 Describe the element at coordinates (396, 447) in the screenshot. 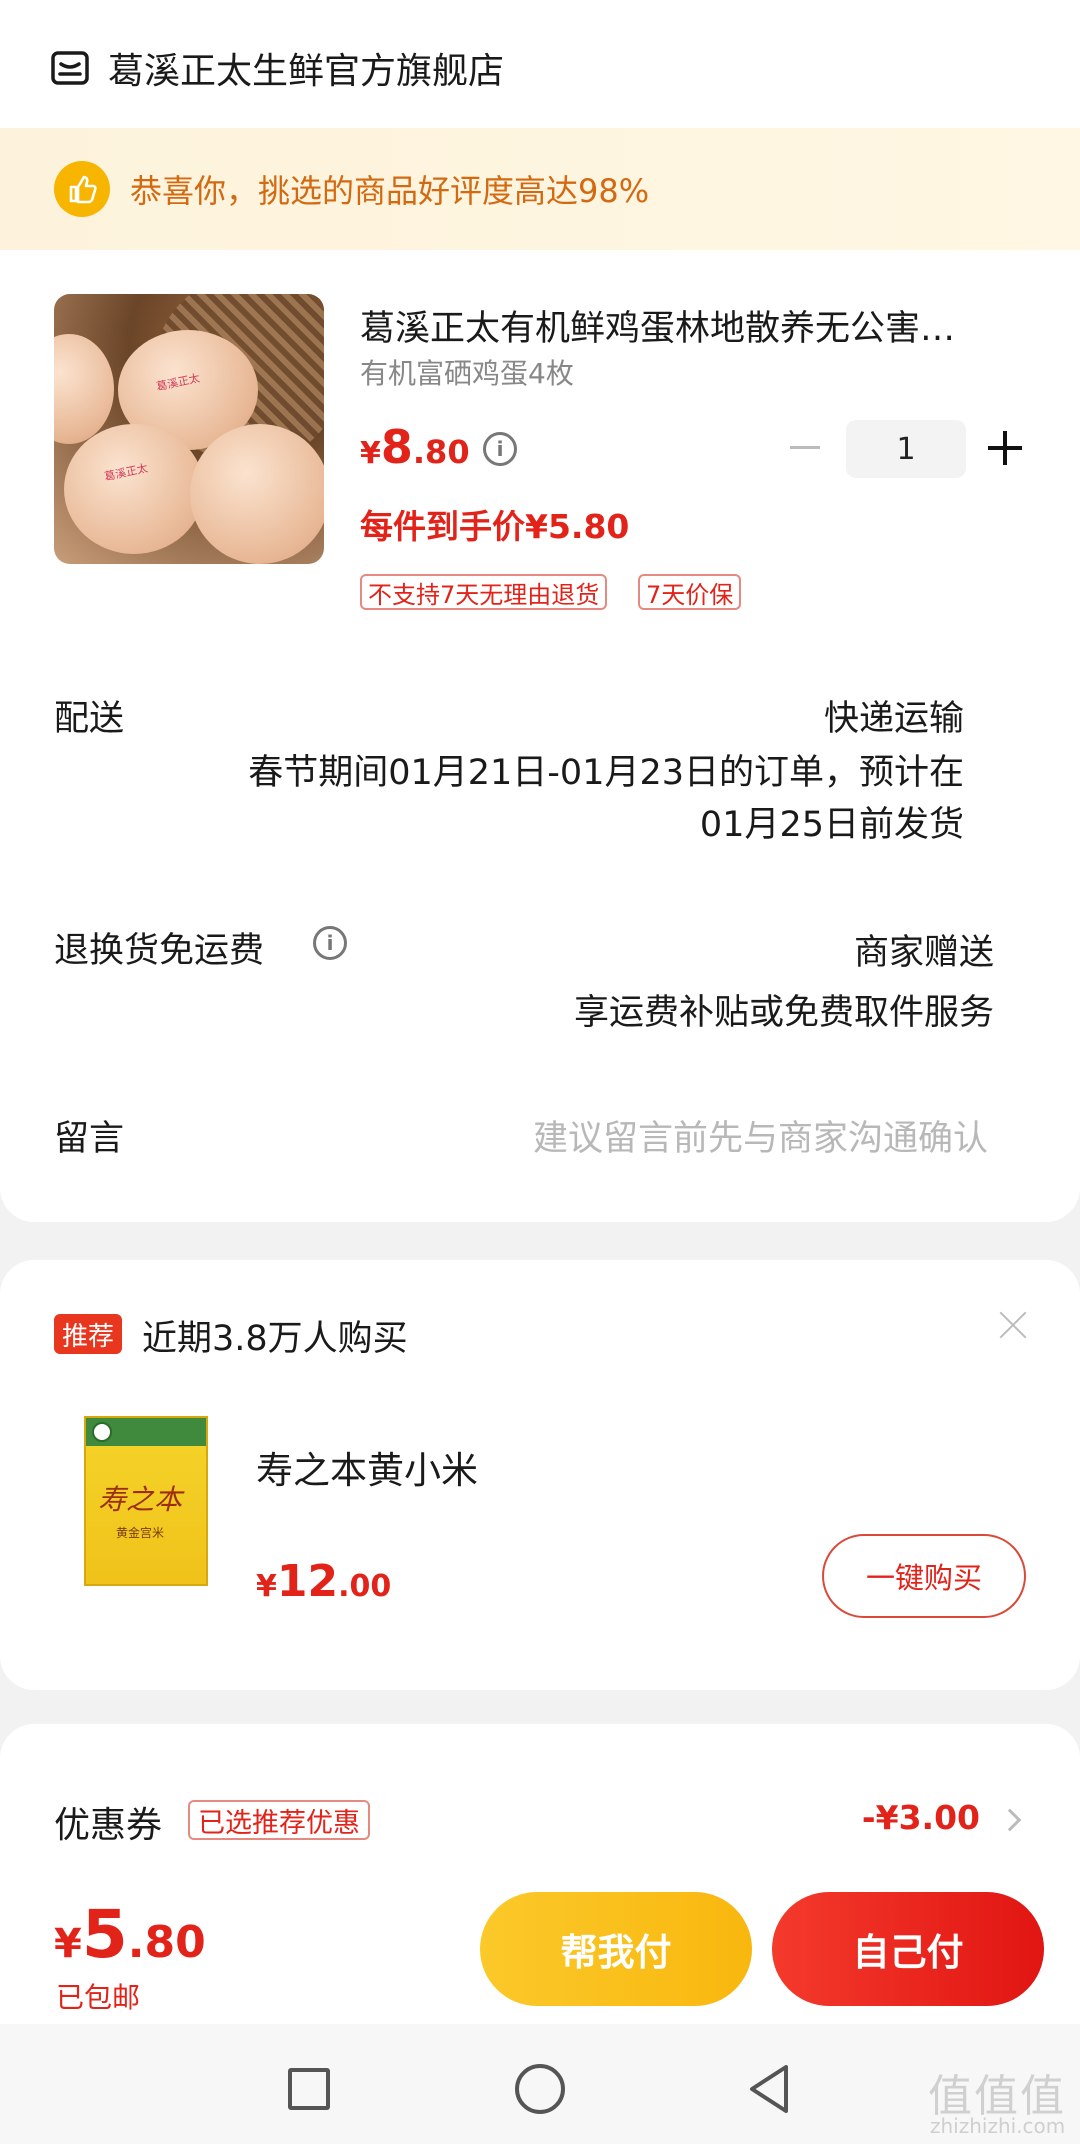

I see `price-integer: 8` at that location.